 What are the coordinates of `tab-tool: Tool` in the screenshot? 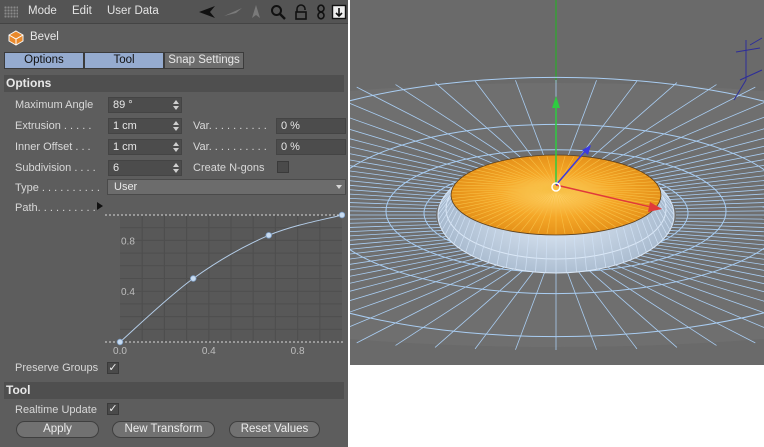 It's located at (124, 60).